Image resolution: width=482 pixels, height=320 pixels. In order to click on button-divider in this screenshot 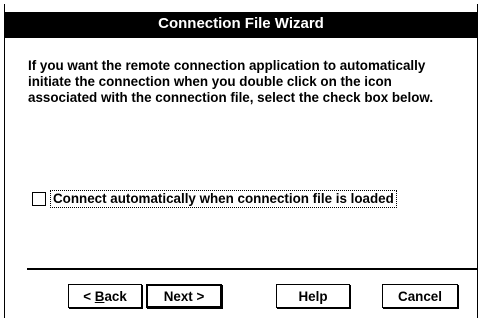, I will do `click(252, 269)`.